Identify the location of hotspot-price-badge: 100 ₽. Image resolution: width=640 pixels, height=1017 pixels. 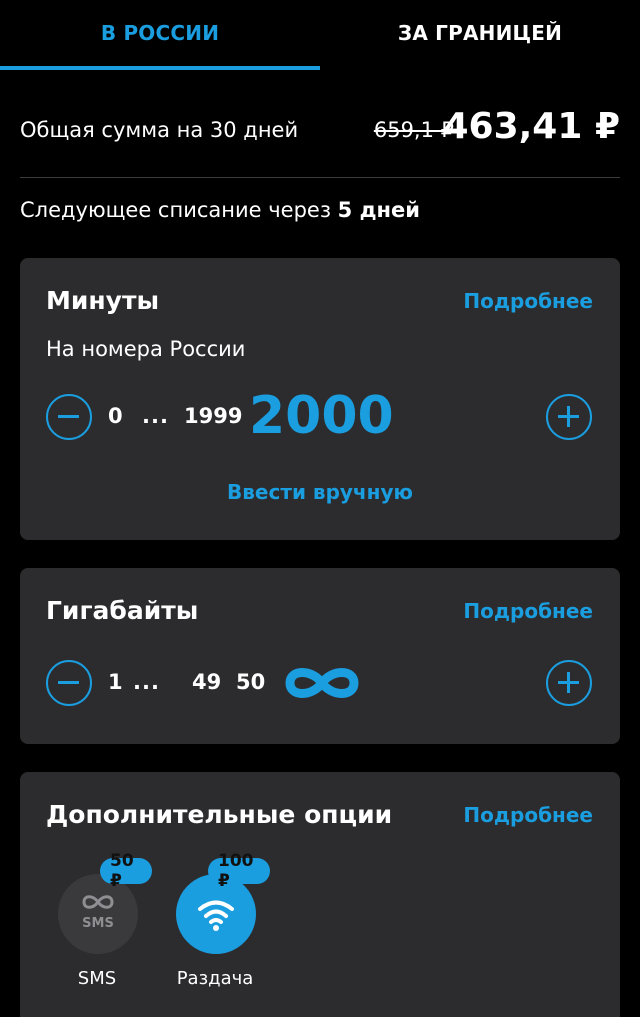
(239, 871).